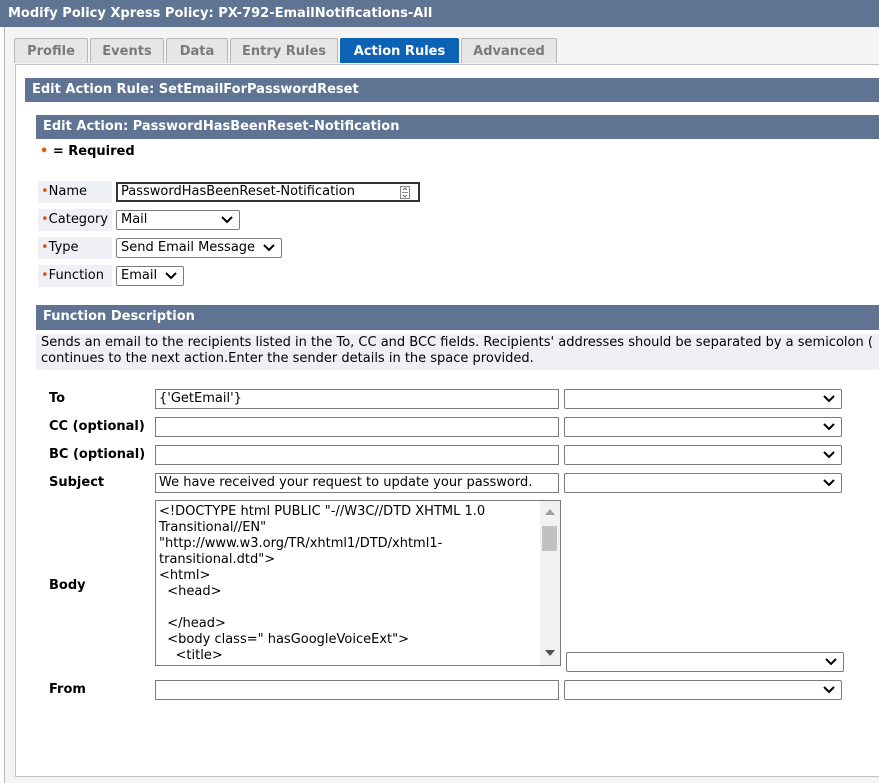 This screenshot has height=783, width=879. I want to click on tab-data: Data, so click(197, 50).